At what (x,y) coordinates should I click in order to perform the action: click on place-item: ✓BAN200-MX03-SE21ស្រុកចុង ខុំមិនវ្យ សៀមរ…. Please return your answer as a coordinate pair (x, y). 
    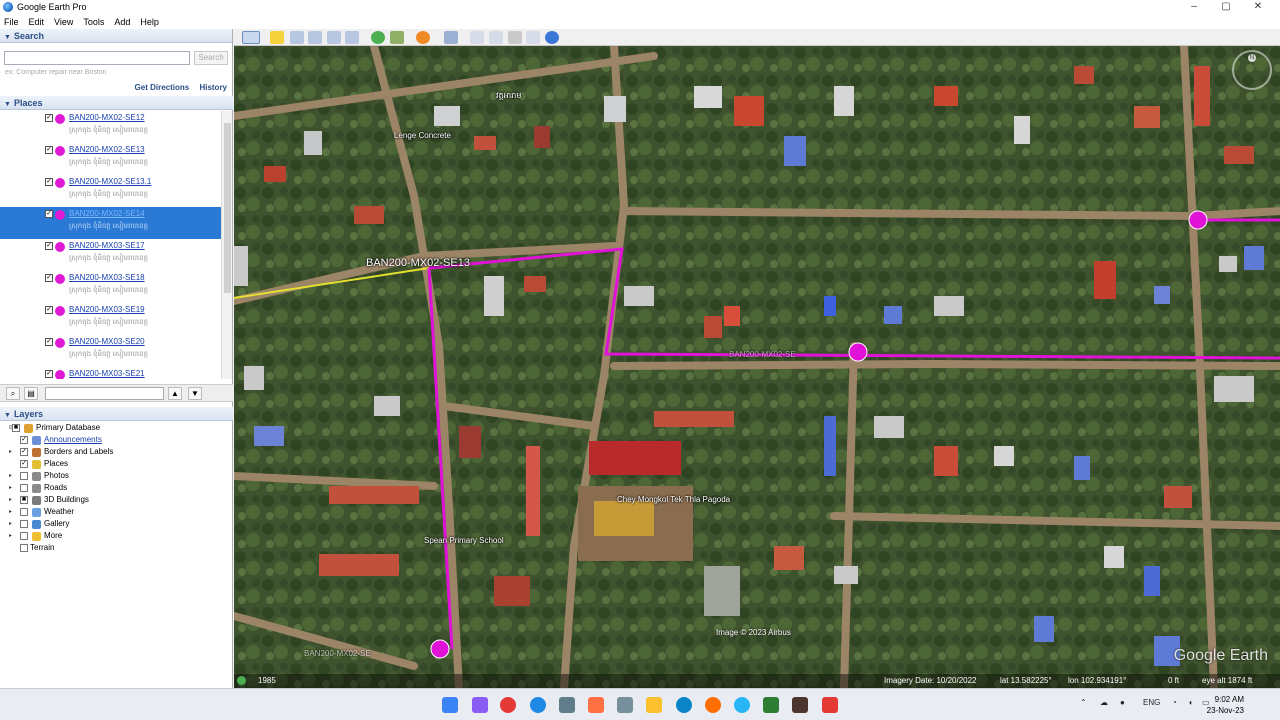
    Looking at the image, I should click on (110, 373).